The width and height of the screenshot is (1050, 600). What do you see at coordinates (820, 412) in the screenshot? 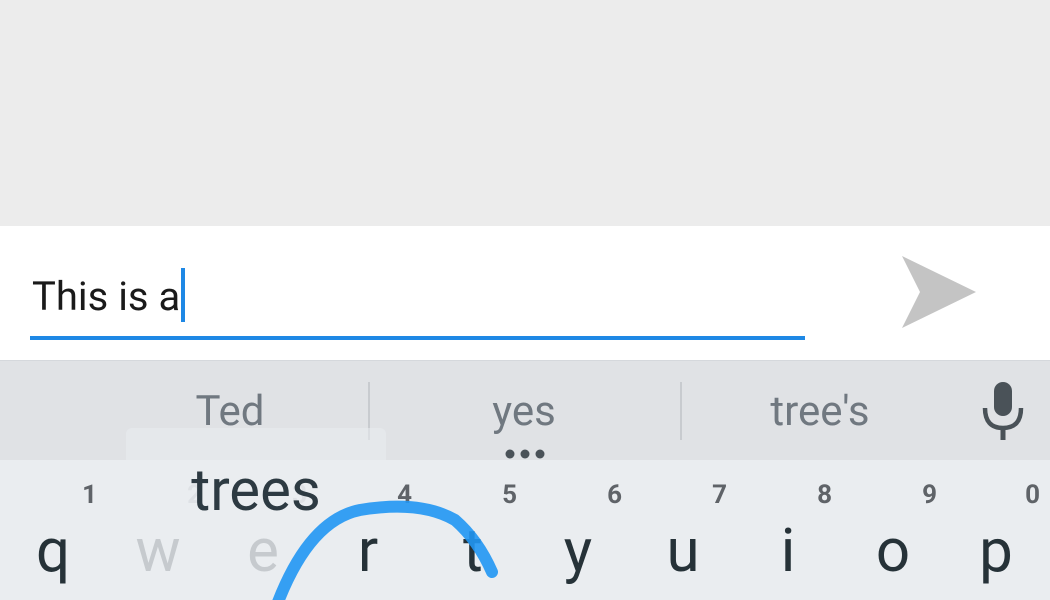
I see `suggestion-trees-possessive: tree's` at bounding box center [820, 412].